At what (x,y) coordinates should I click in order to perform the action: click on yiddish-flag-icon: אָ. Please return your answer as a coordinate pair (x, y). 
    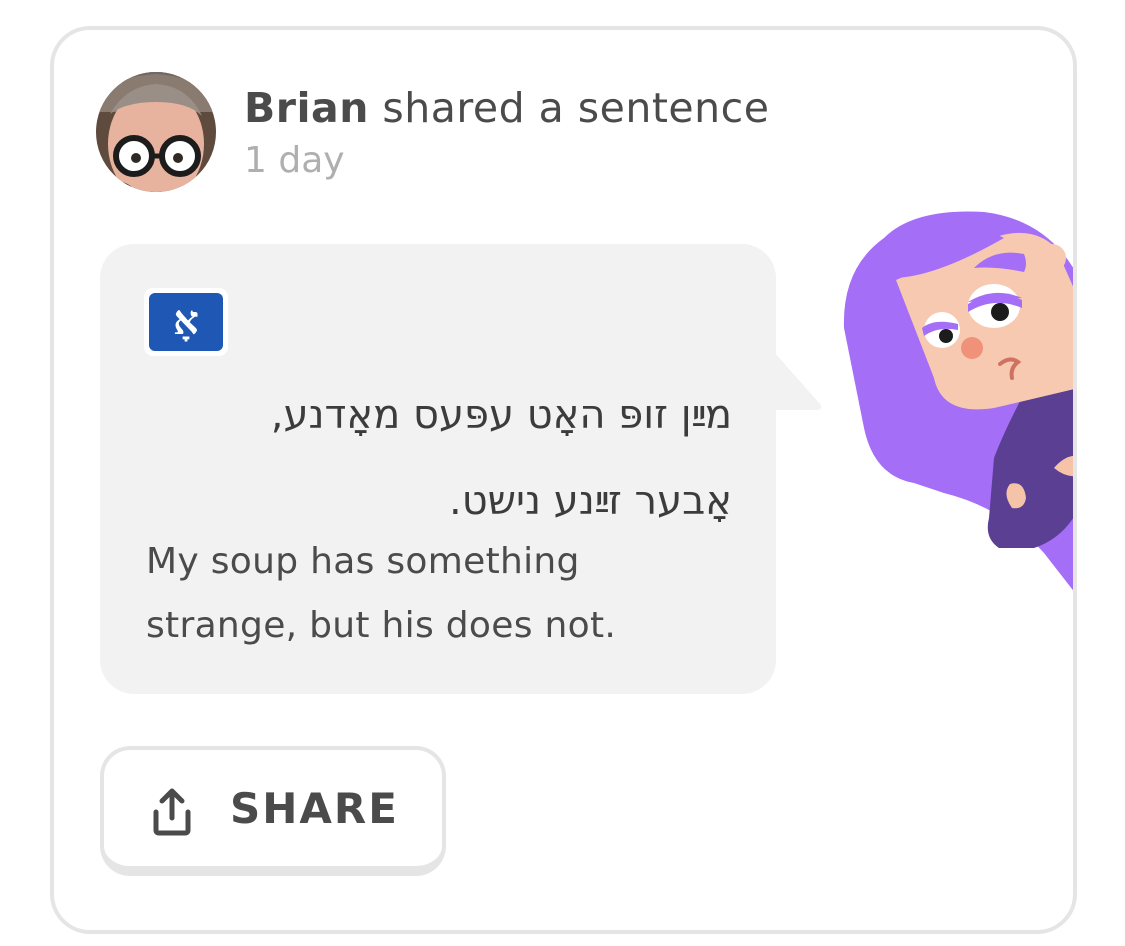
    Looking at the image, I should click on (186, 322).